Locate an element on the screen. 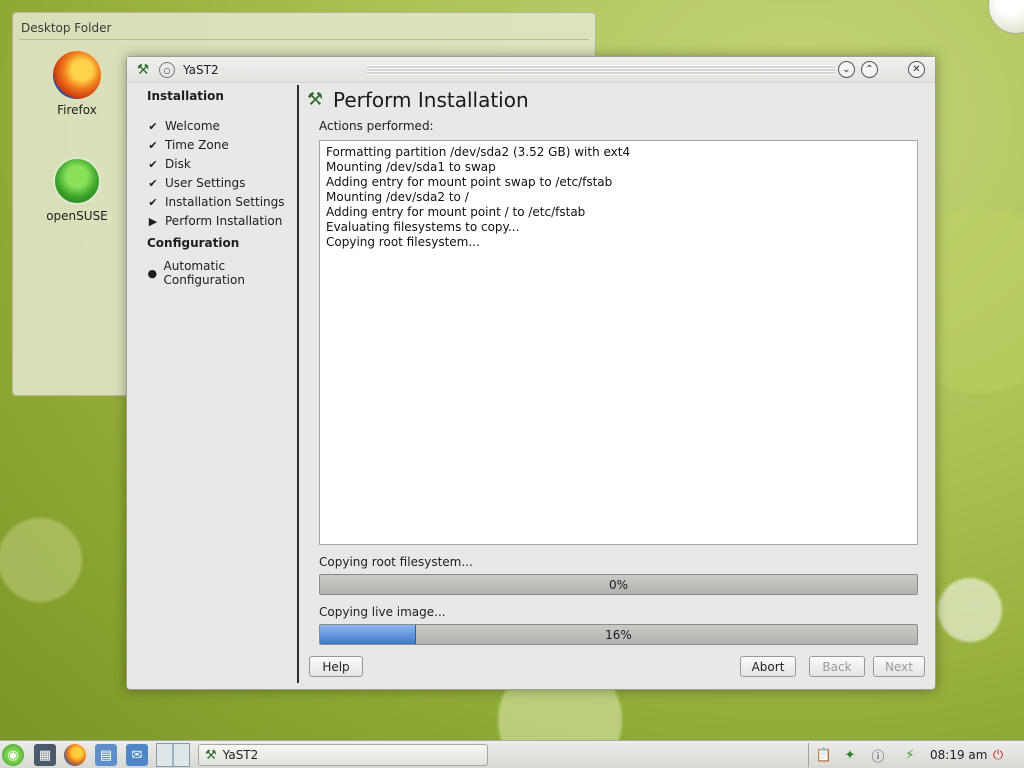 The width and height of the screenshot is (1024, 768). step-installation-settings: ✔ Installation Settings is located at coordinates (215, 202).